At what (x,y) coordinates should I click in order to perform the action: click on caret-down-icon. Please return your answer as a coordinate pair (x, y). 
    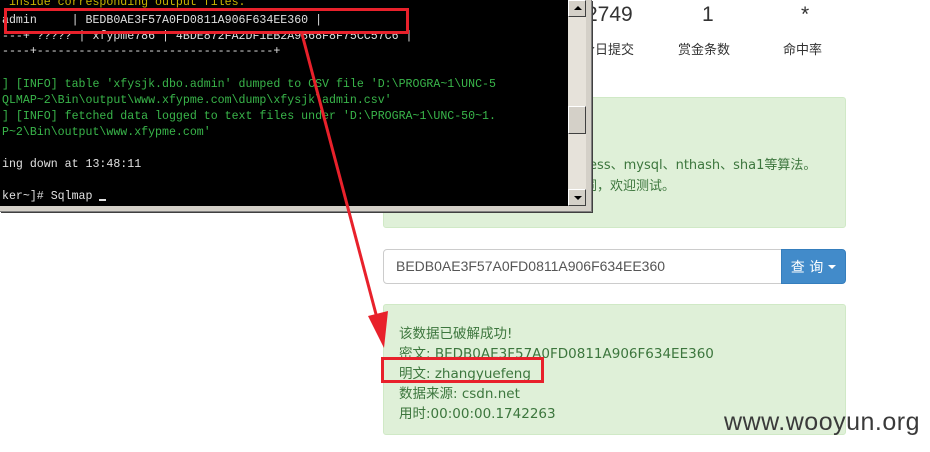
    Looking at the image, I should click on (832, 266).